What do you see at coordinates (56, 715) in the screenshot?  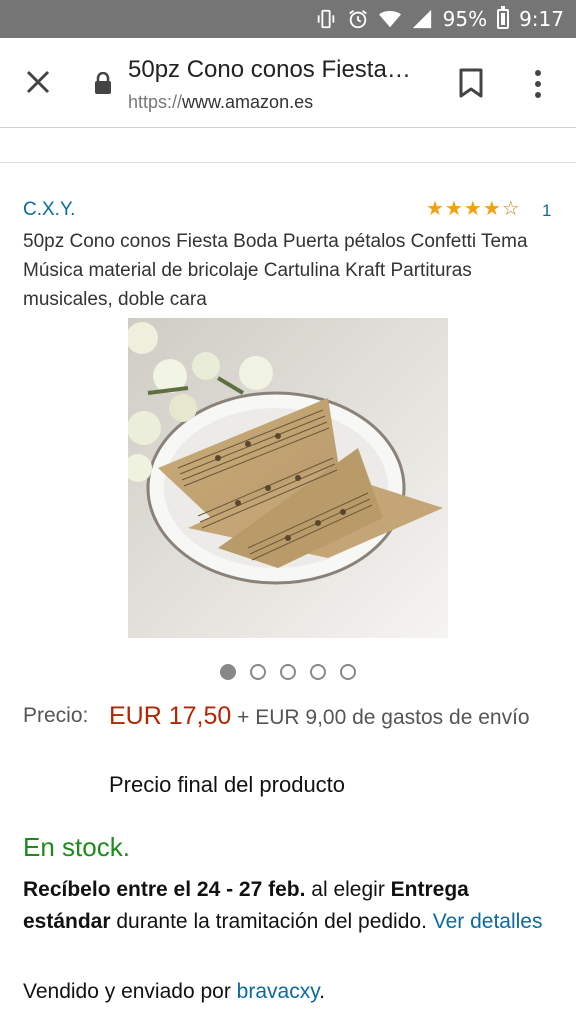 I see `price-label: Precio:` at bounding box center [56, 715].